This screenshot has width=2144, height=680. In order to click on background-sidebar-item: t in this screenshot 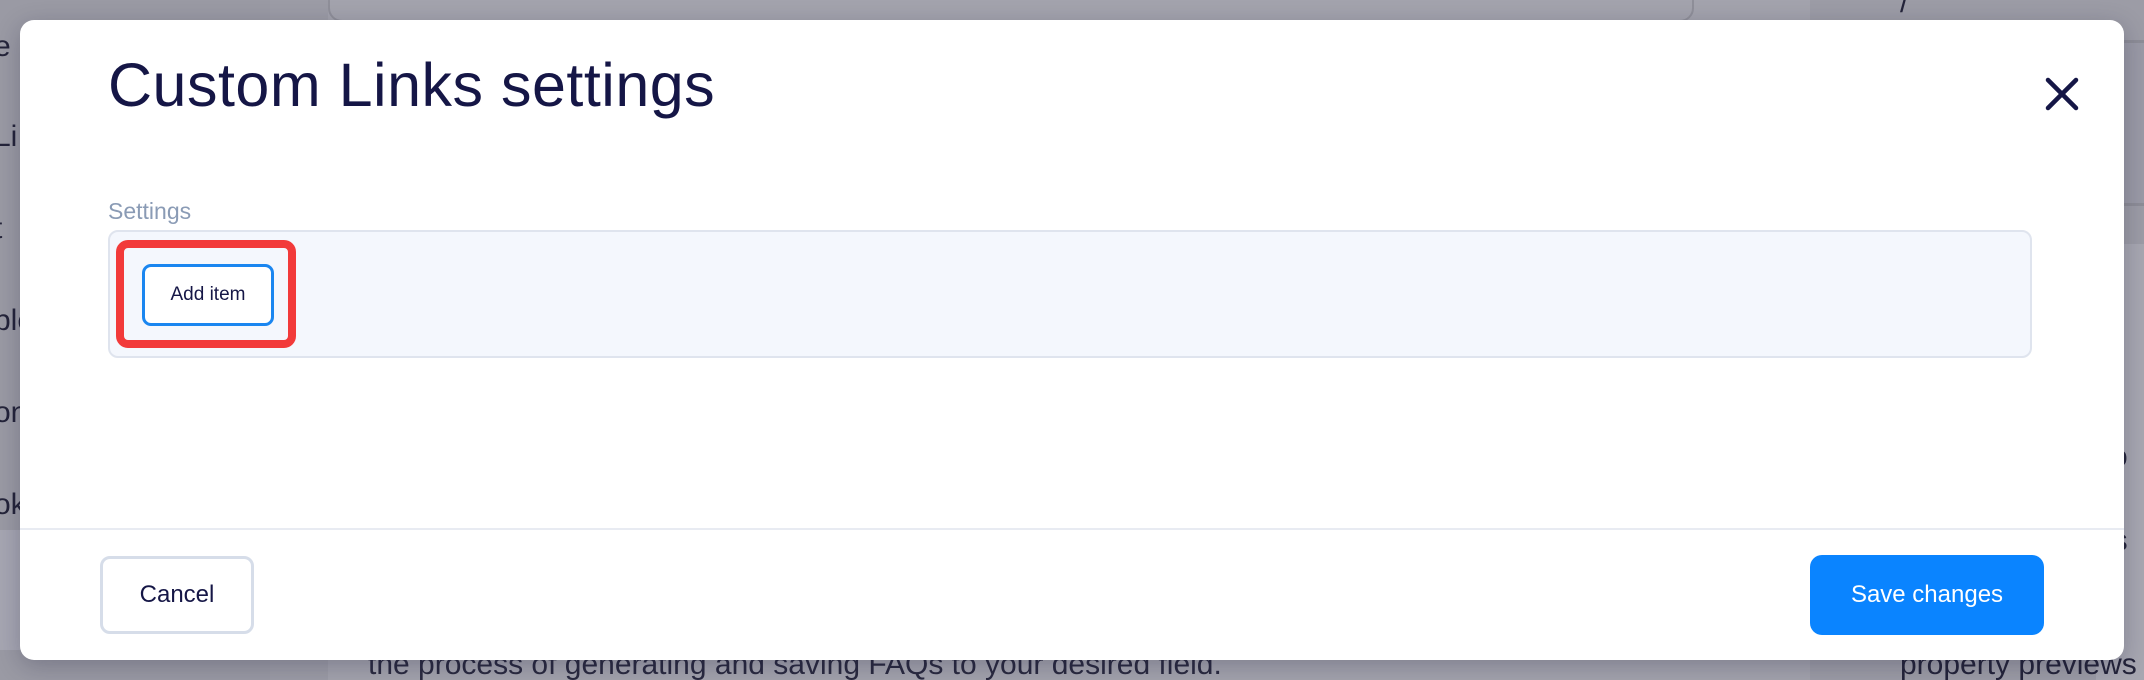, I will do `click(1, 229)`.